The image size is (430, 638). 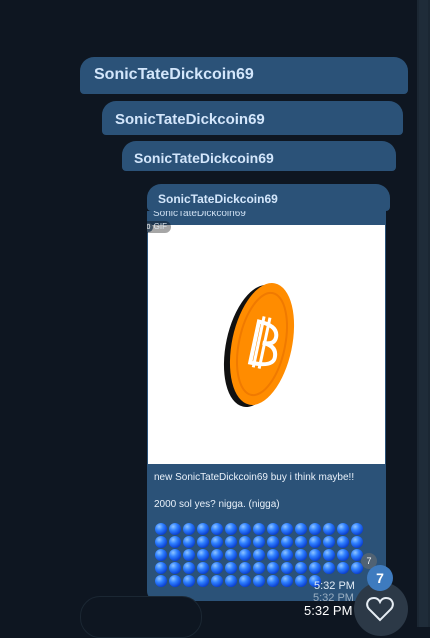 I want to click on sender-name-cropped: SonicTateDickcoin69, so click(x=199, y=215).